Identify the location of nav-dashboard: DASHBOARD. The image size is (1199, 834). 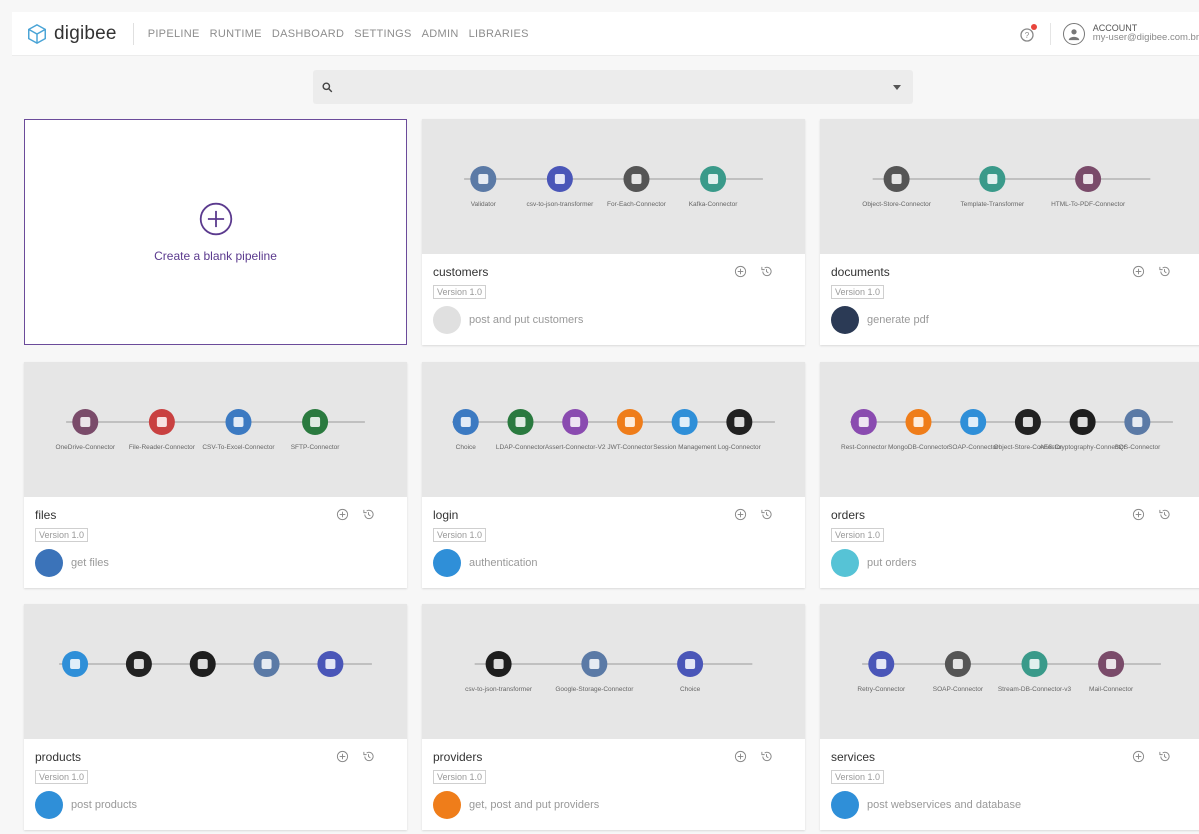
(308, 34).